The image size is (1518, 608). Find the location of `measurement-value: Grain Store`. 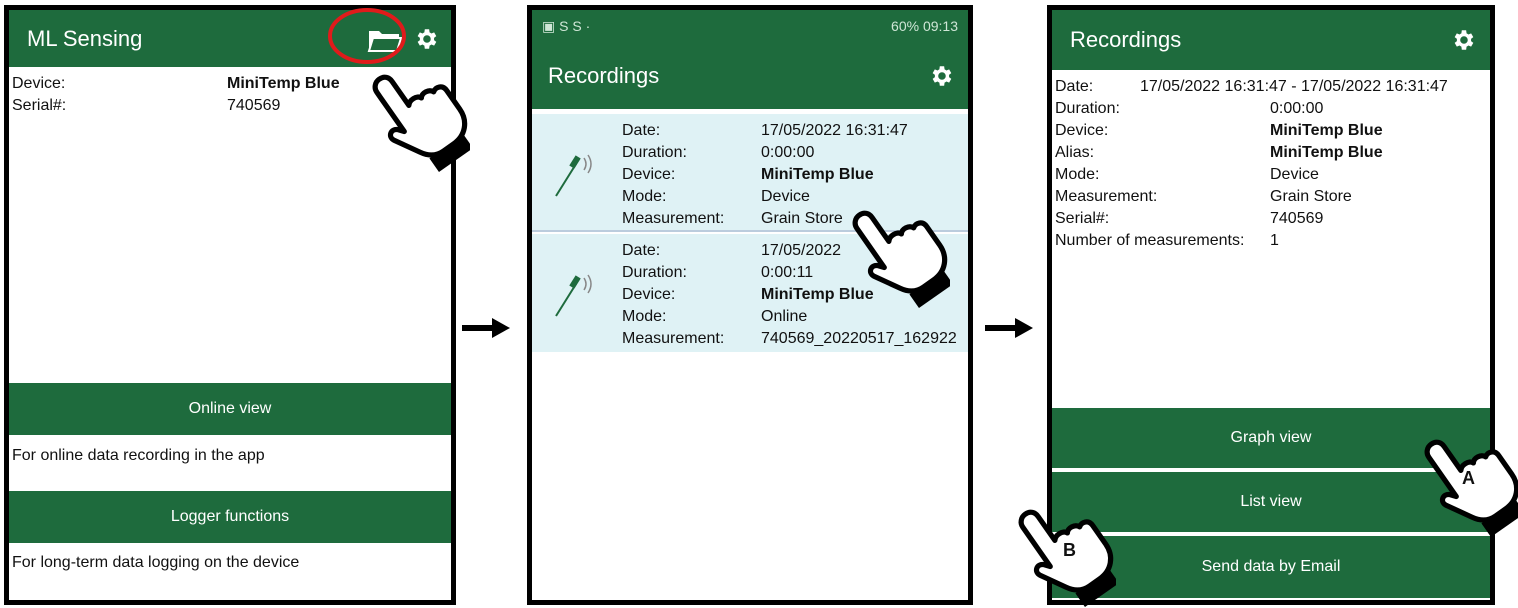

measurement-value: Grain Store is located at coordinates (802, 218).